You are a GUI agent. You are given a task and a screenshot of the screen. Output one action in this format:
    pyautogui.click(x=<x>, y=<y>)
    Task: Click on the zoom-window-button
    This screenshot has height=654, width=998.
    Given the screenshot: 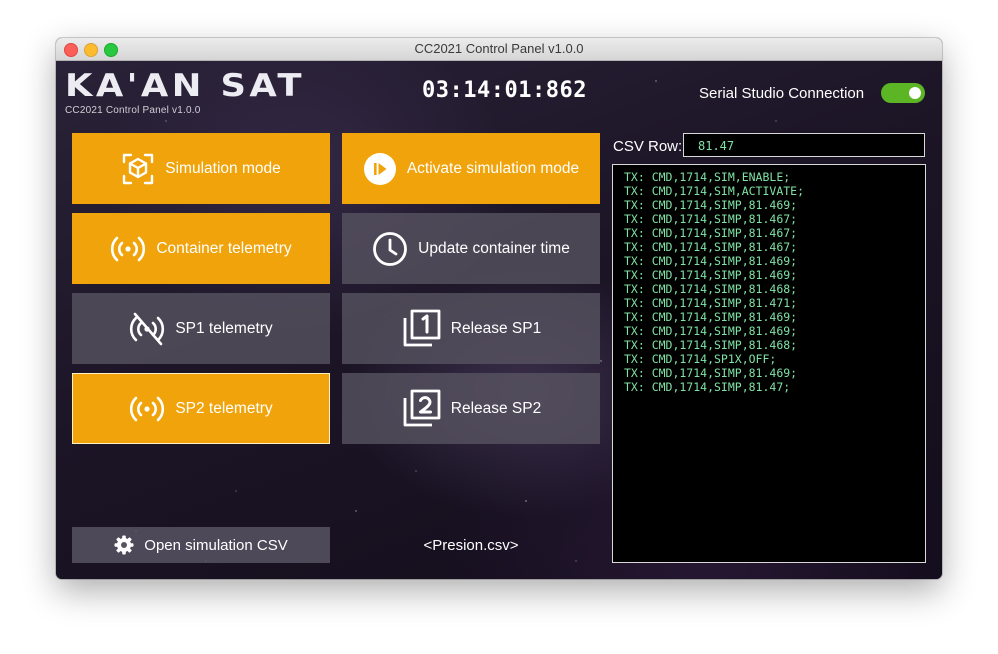 What is the action you would take?
    pyautogui.click(x=111, y=50)
    